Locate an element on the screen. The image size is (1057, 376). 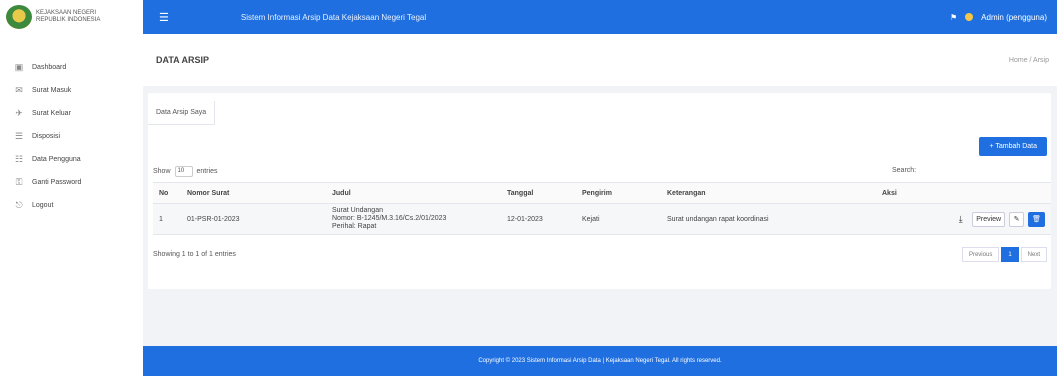
entries-select: 10 is located at coordinates (183, 171).